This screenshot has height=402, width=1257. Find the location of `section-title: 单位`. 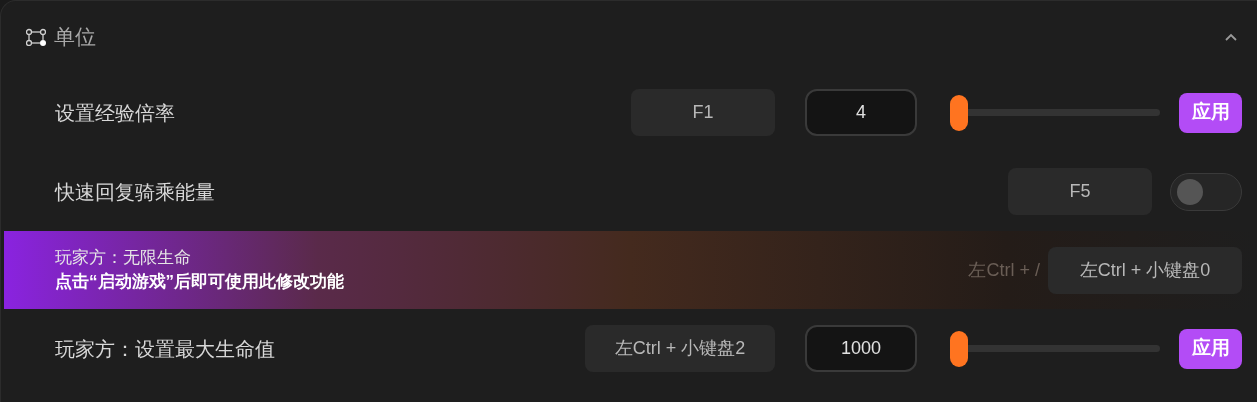

section-title: 单位 is located at coordinates (75, 37).